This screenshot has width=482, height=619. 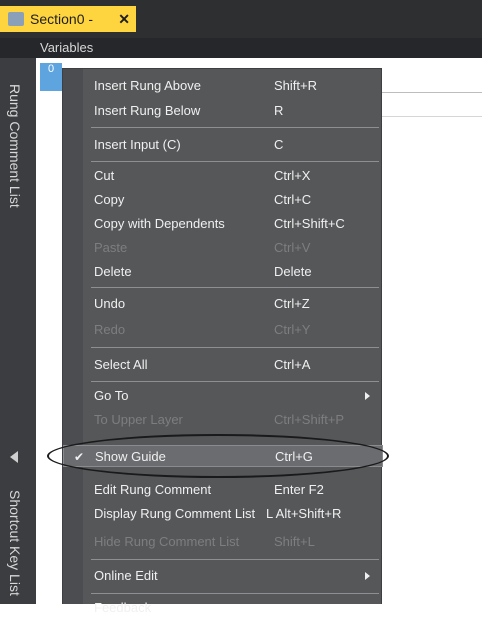 What do you see at coordinates (293, 271) in the screenshot?
I see `menu-item-shortcut: Delete` at bounding box center [293, 271].